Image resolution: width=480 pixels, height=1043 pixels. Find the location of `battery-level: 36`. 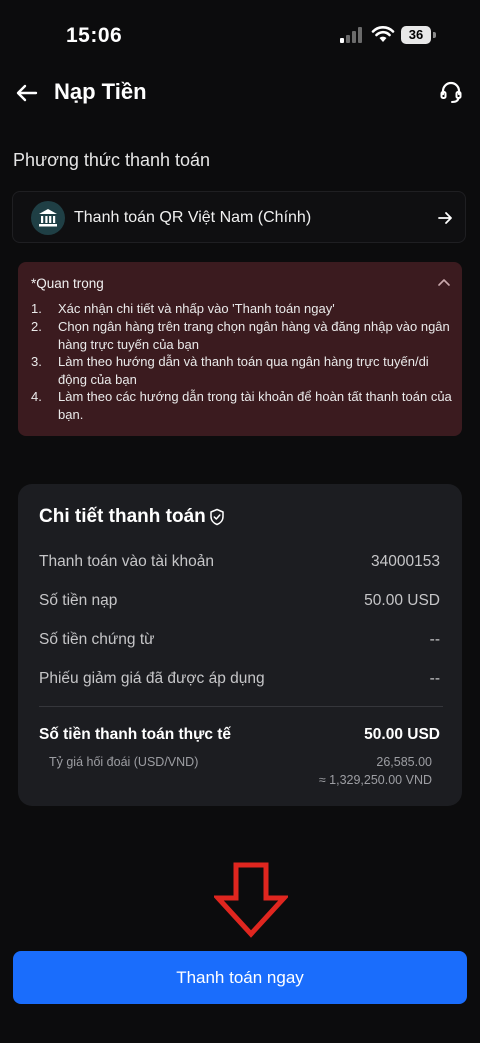

battery-level: 36 is located at coordinates (416, 35).